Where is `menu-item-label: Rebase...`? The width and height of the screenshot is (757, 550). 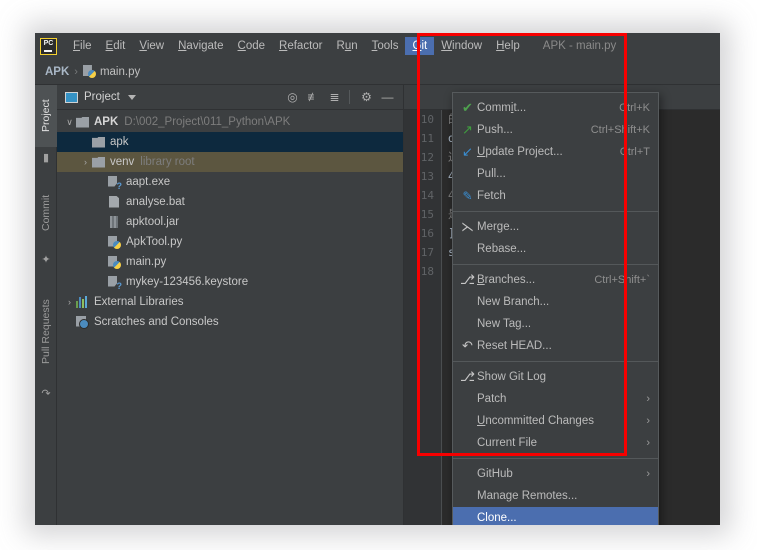
menu-item-label: Rebase... is located at coordinates (502, 249).